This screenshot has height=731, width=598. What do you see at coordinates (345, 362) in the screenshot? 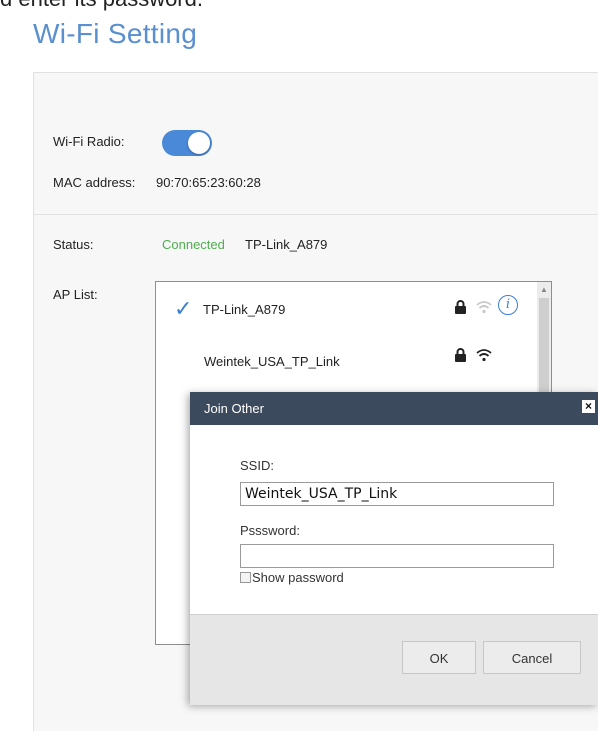
I see `ap-list-item: Weintek_USA_TP_Link` at bounding box center [345, 362].